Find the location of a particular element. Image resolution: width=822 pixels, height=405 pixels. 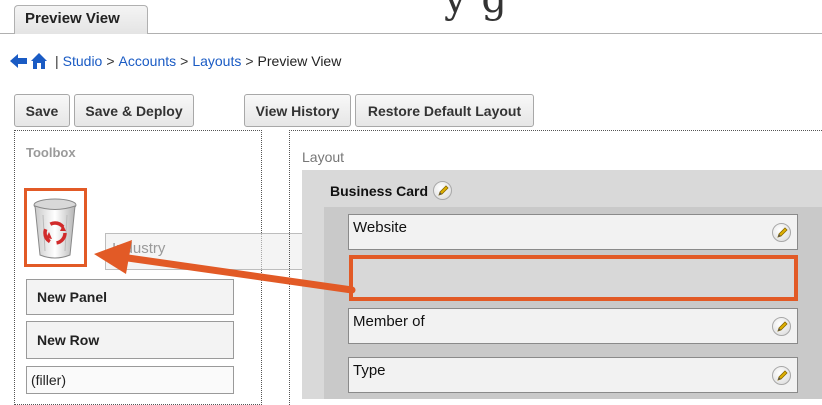

field-label: Website is located at coordinates (380, 227).